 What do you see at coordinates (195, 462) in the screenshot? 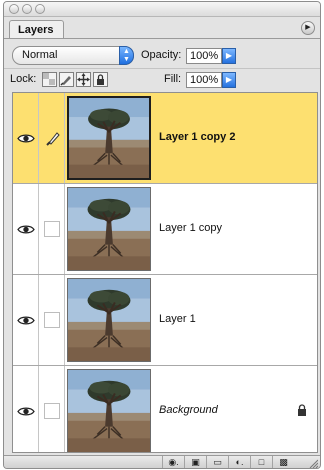
I see `layer-mask-icon: ▣` at bounding box center [195, 462].